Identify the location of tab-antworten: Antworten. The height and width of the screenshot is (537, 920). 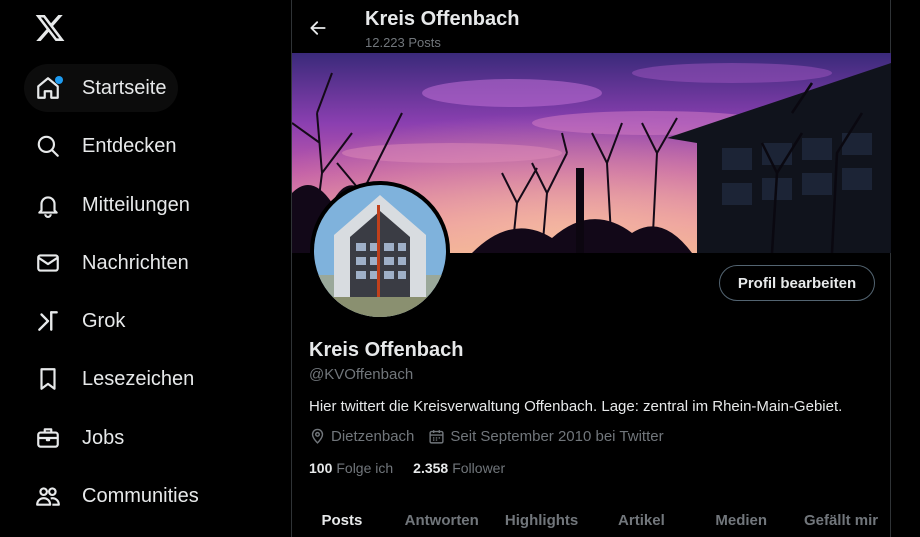
(442, 520).